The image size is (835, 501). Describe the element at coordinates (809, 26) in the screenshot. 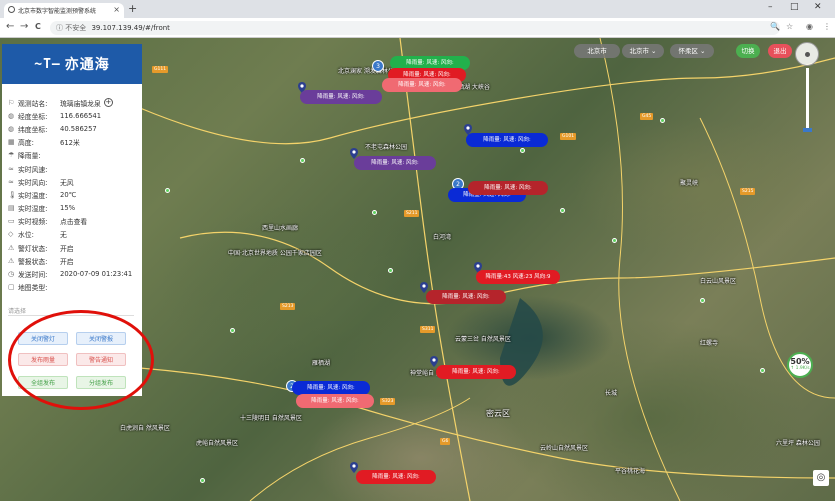

I see `profile-icon: ◉` at that location.